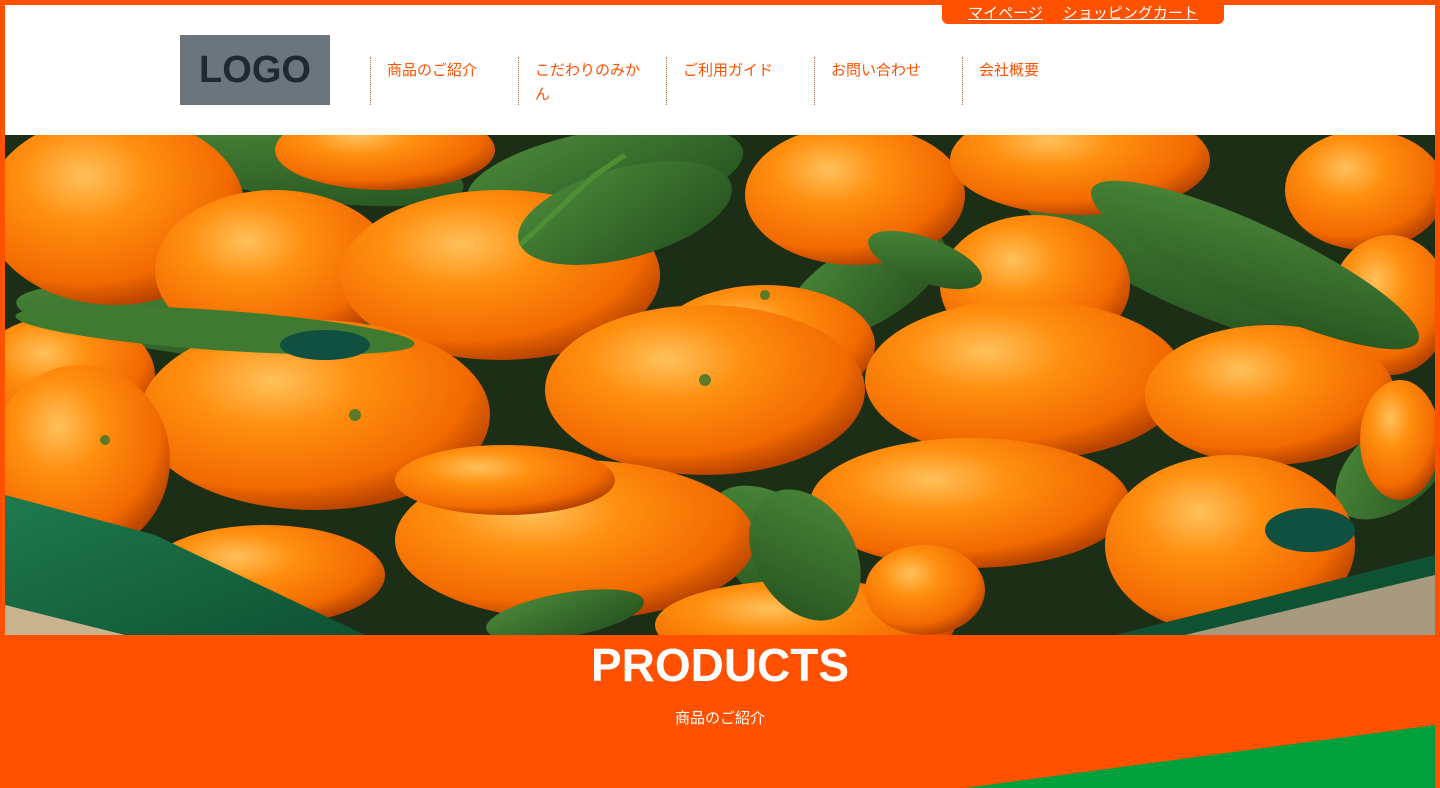 This screenshot has height=788, width=1440. I want to click on logo-text: LOGO, so click(255, 69).